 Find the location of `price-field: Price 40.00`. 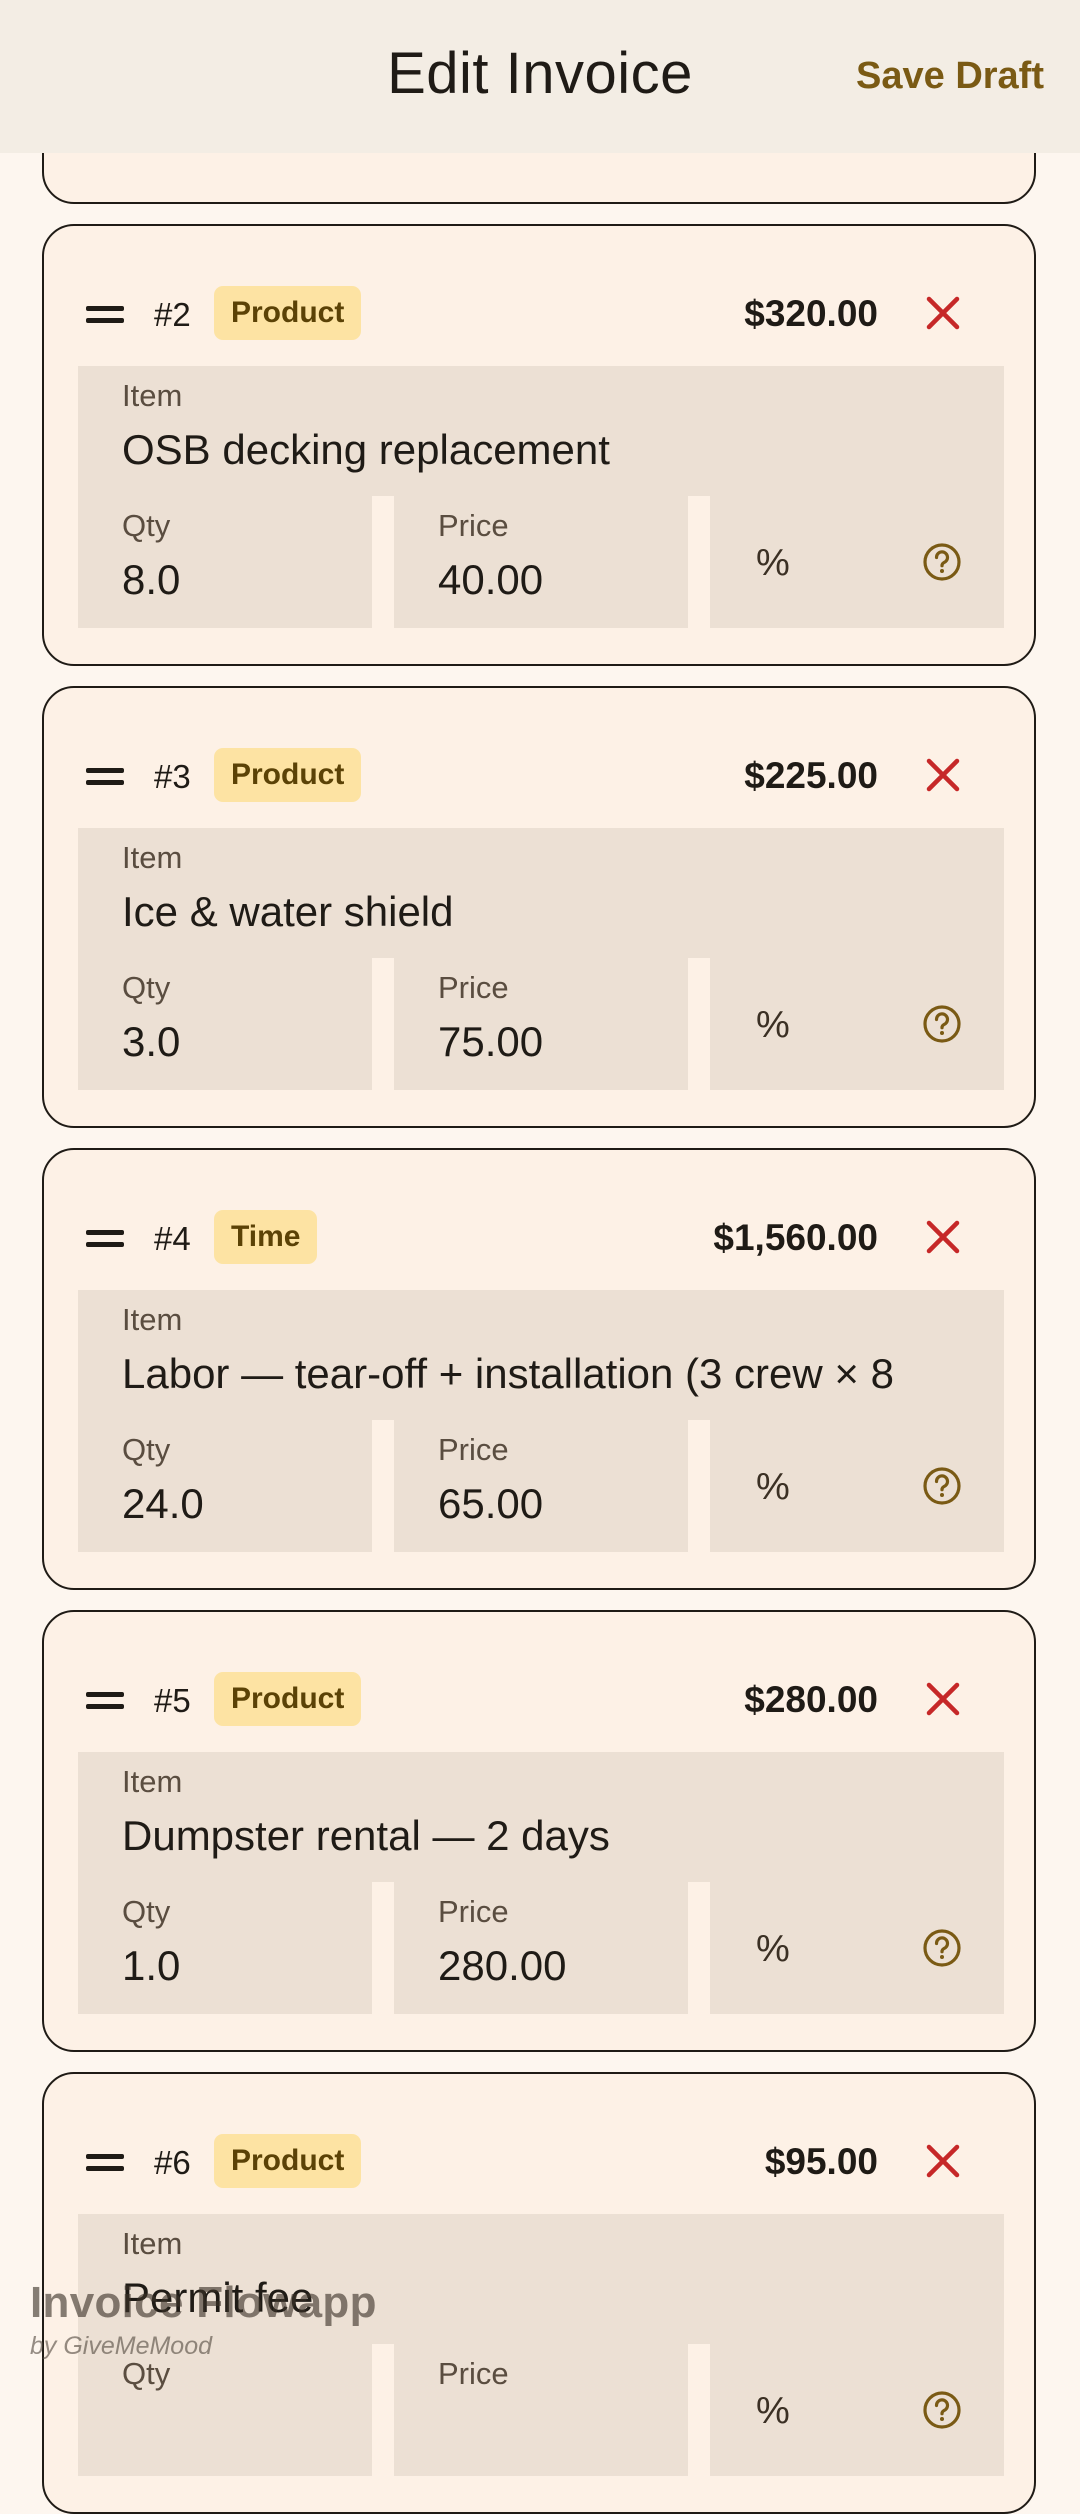

price-field: Price 40.00 is located at coordinates (541, 562).